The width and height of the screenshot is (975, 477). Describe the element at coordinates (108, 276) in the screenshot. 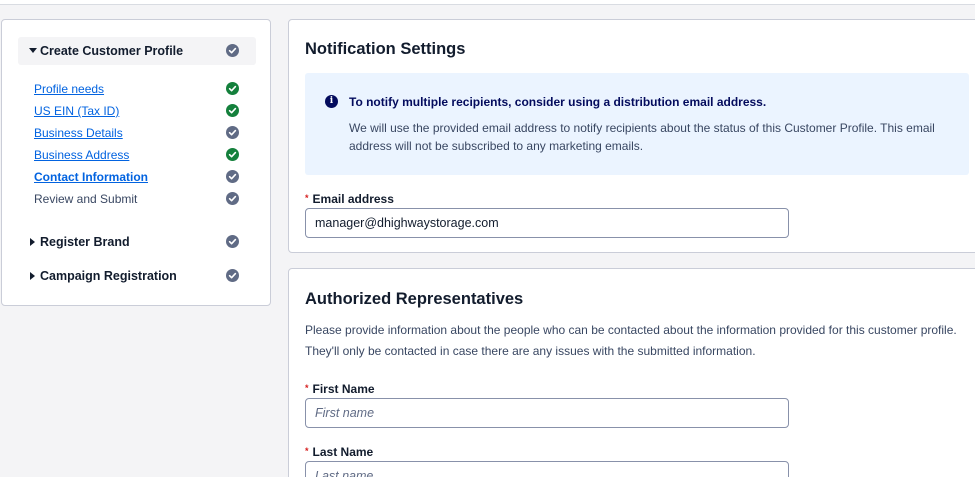

I see `sidebar-section-title: Campaign Registration` at that location.